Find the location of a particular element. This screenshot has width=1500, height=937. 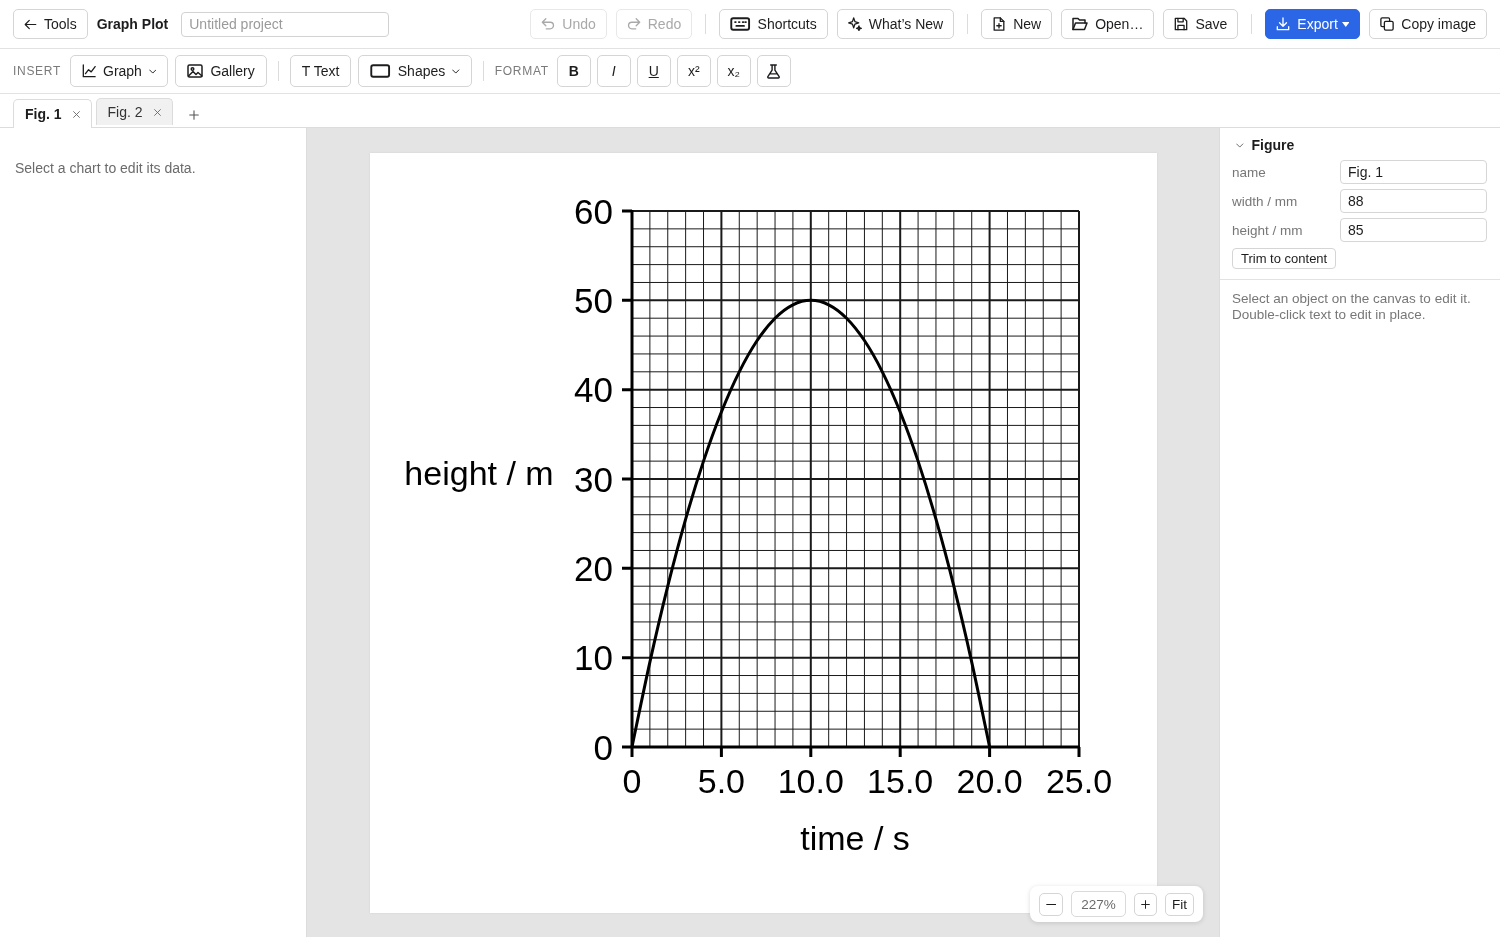

x-tick-label: 10.0 is located at coordinates (810, 781).